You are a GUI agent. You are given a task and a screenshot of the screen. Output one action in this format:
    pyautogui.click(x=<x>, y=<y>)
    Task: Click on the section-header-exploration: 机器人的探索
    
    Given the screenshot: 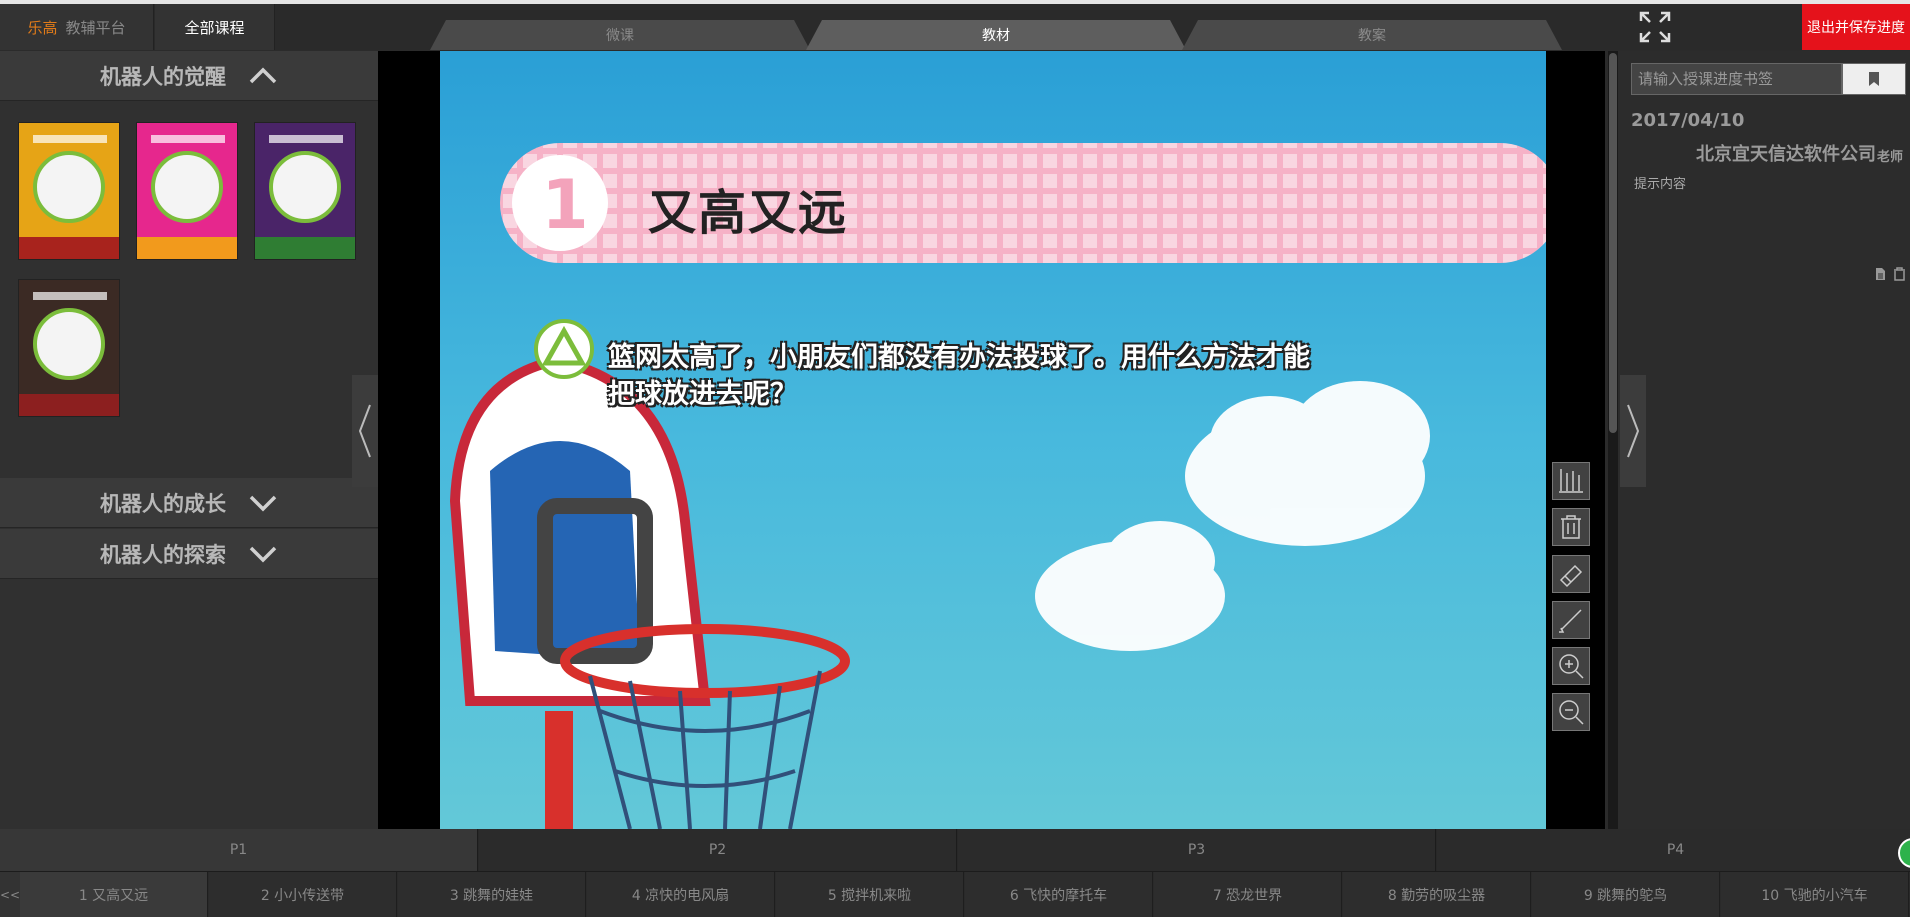 What is the action you would take?
    pyautogui.click(x=189, y=554)
    